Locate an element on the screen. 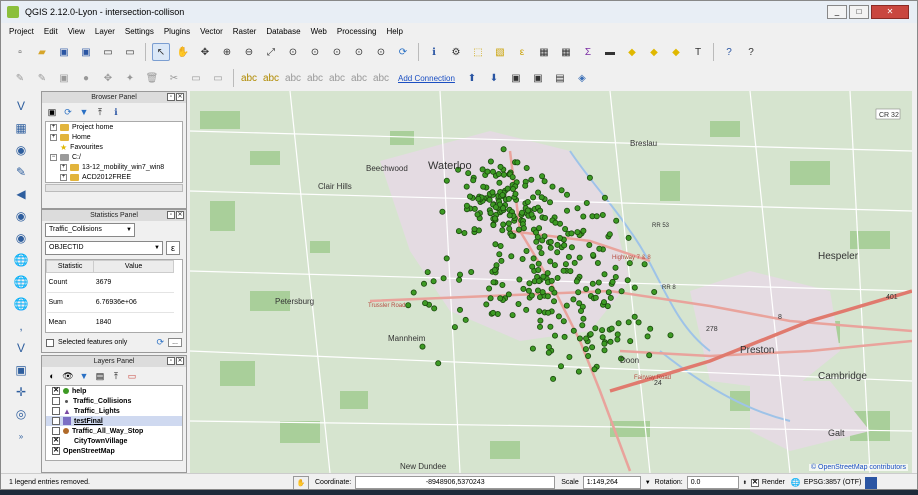 The height and width of the screenshot is (495, 918). new-shapefile-icon: V is located at coordinates (21, 348).